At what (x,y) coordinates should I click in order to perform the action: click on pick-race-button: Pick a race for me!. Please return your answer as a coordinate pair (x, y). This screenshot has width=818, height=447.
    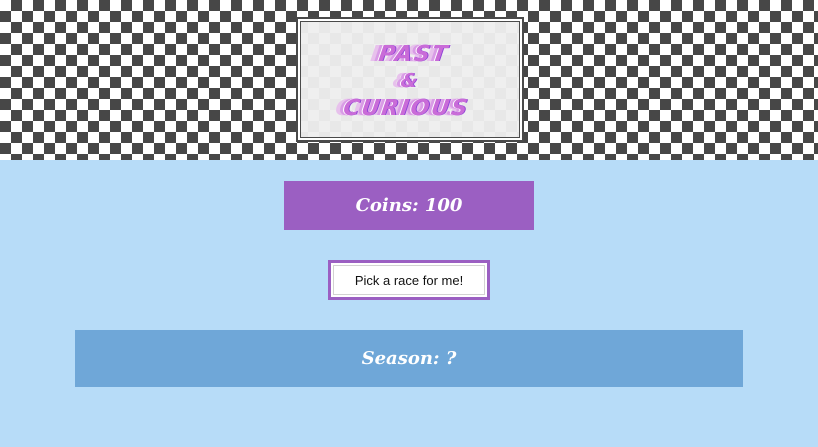
    Looking at the image, I should click on (409, 280).